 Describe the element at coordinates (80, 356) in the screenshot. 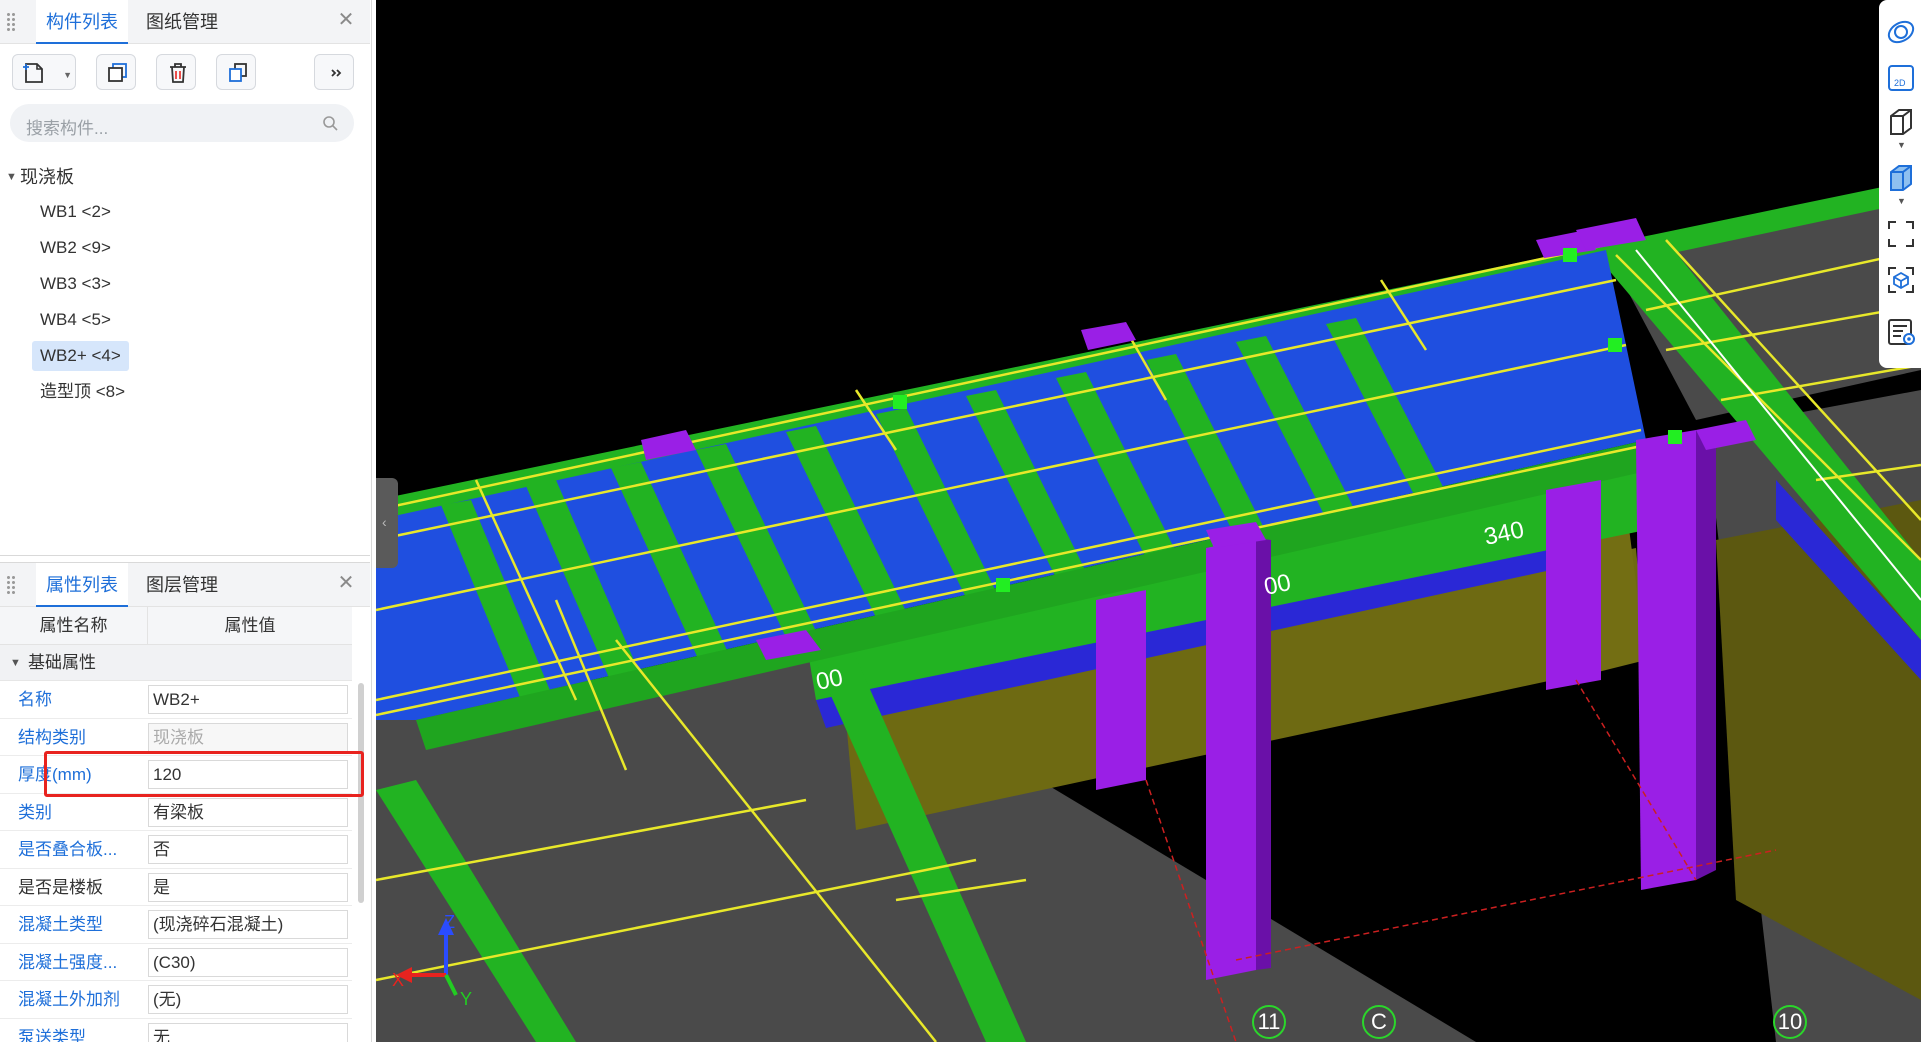

I see `tree-item-label: WB2+ <4>` at that location.